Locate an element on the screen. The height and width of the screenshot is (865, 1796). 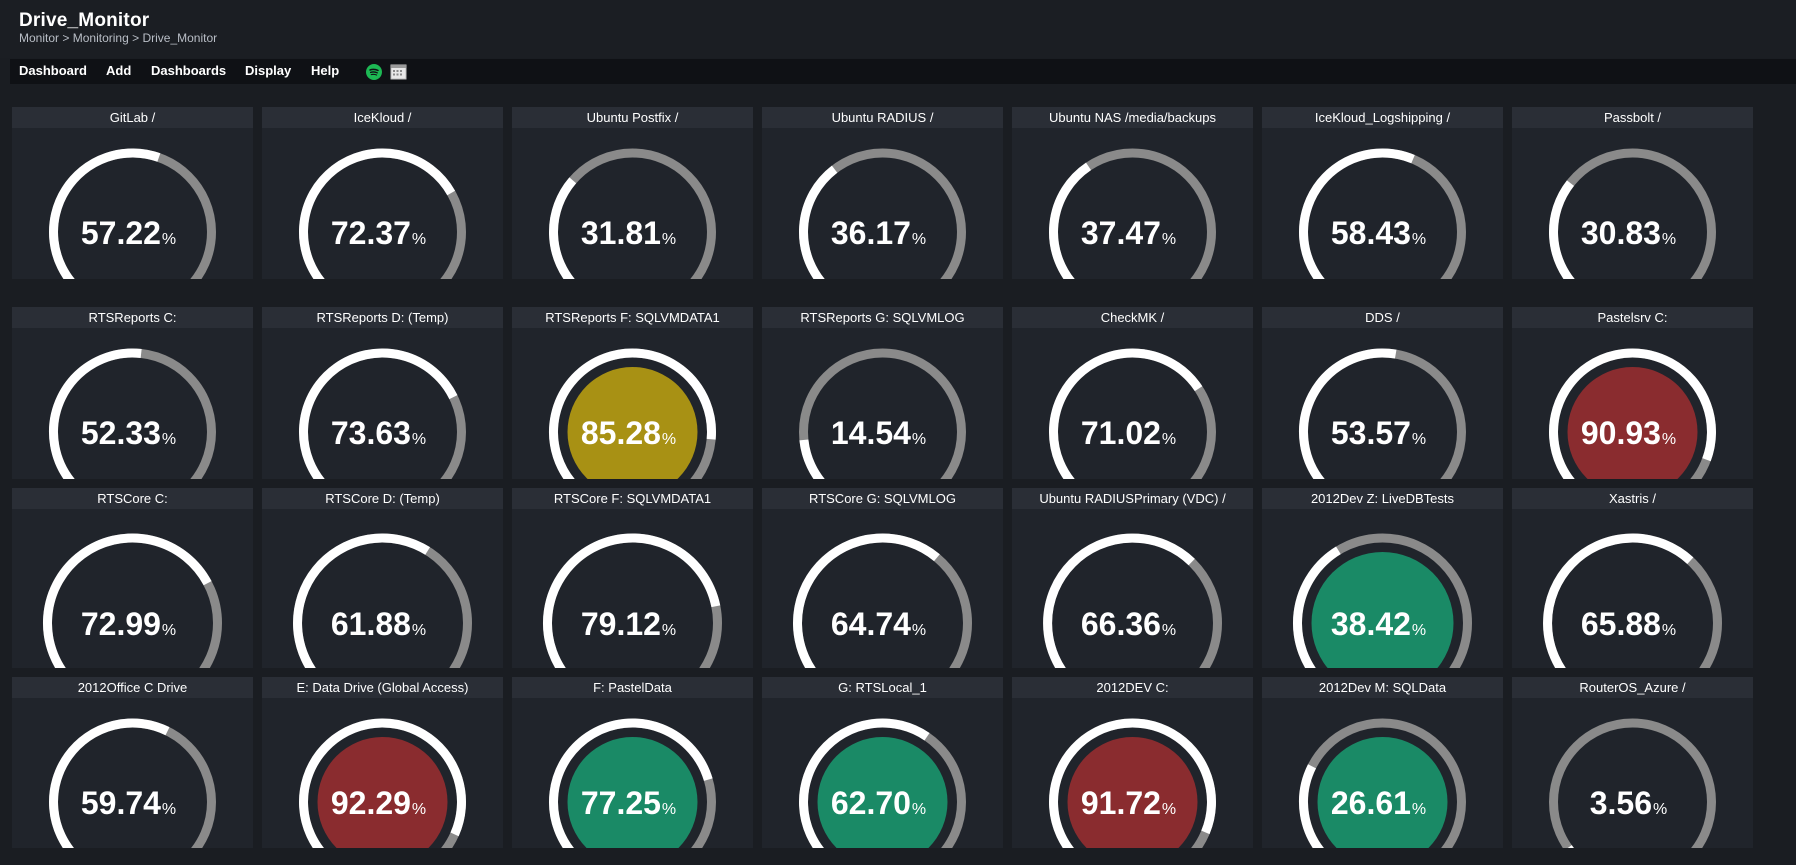
dashlet-title: Ubuntu RADIUSPrimary (VDC) / is located at coordinates (1132, 498).